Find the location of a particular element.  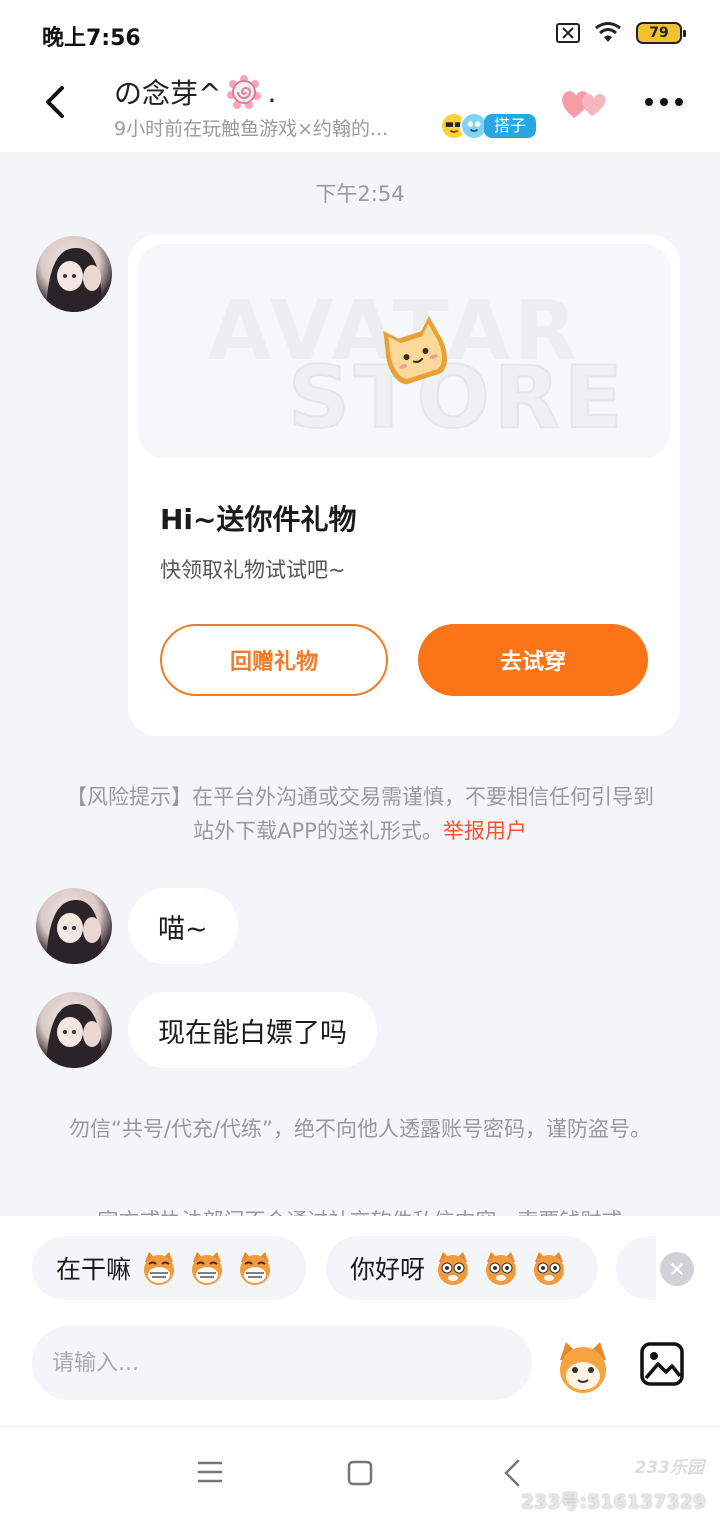

quick-reply-chip is located at coordinates (636, 1268).